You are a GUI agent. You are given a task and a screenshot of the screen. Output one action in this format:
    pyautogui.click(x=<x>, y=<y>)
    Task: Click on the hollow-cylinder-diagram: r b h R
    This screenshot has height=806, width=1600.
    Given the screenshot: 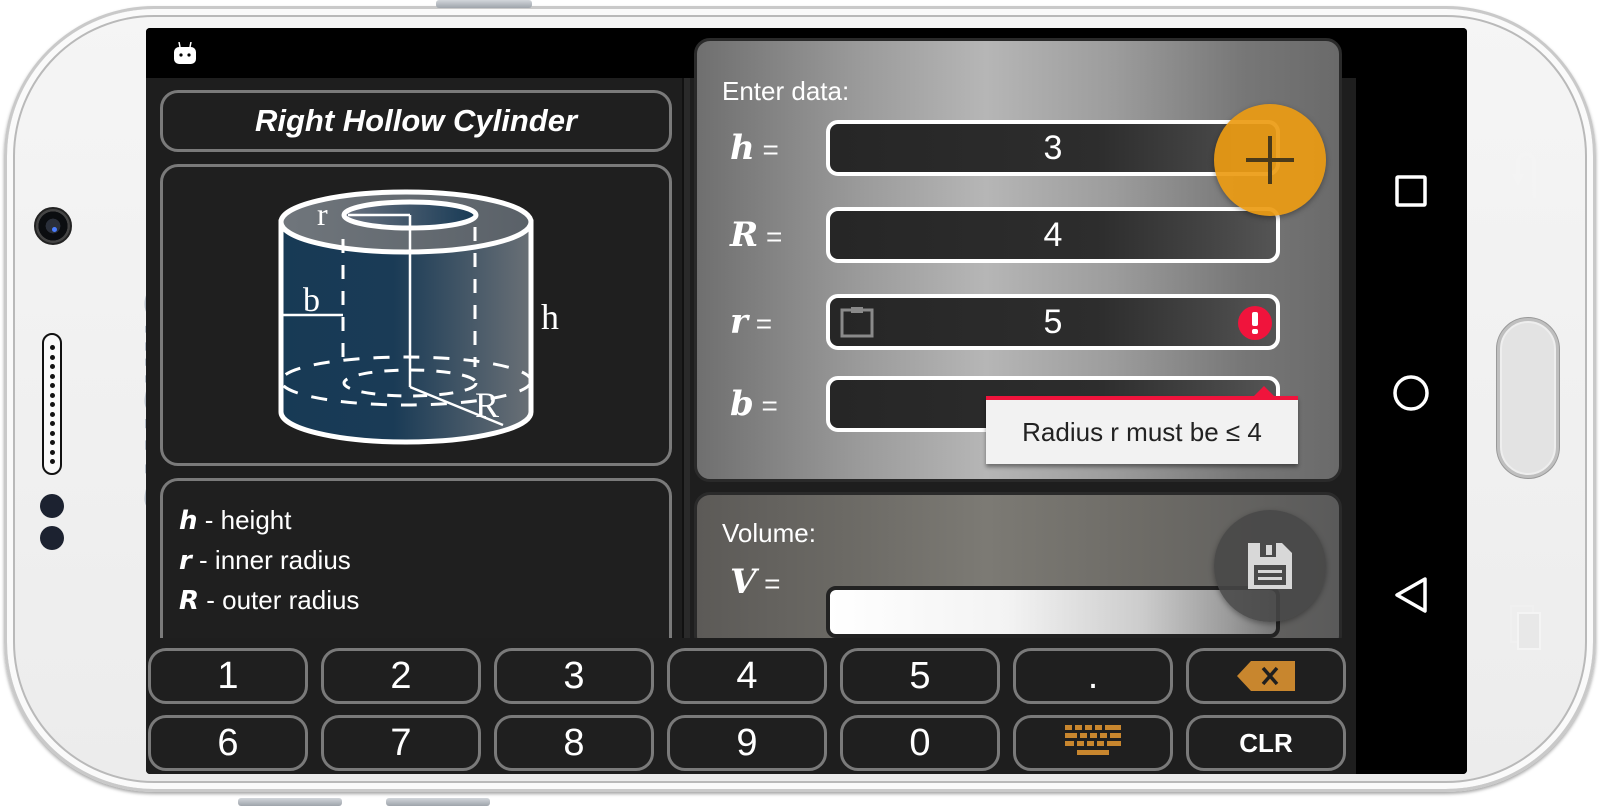 What is the action you would take?
    pyautogui.click(x=418, y=317)
    